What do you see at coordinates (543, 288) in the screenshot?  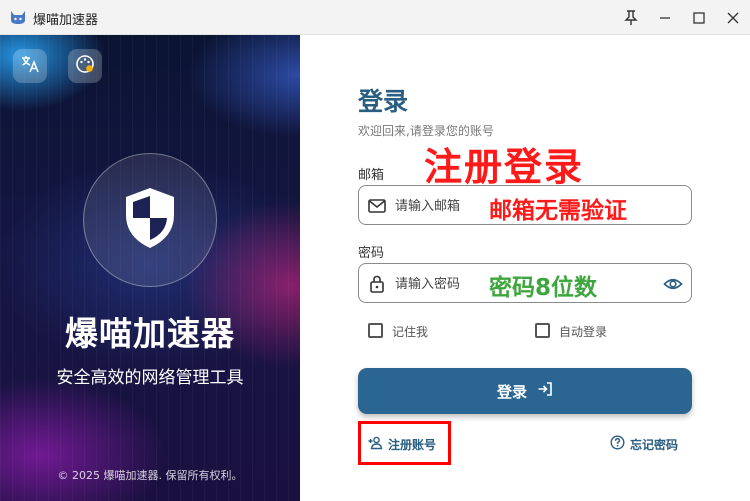 I see `annotation-password-note: 密码8位数` at bounding box center [543, 288].